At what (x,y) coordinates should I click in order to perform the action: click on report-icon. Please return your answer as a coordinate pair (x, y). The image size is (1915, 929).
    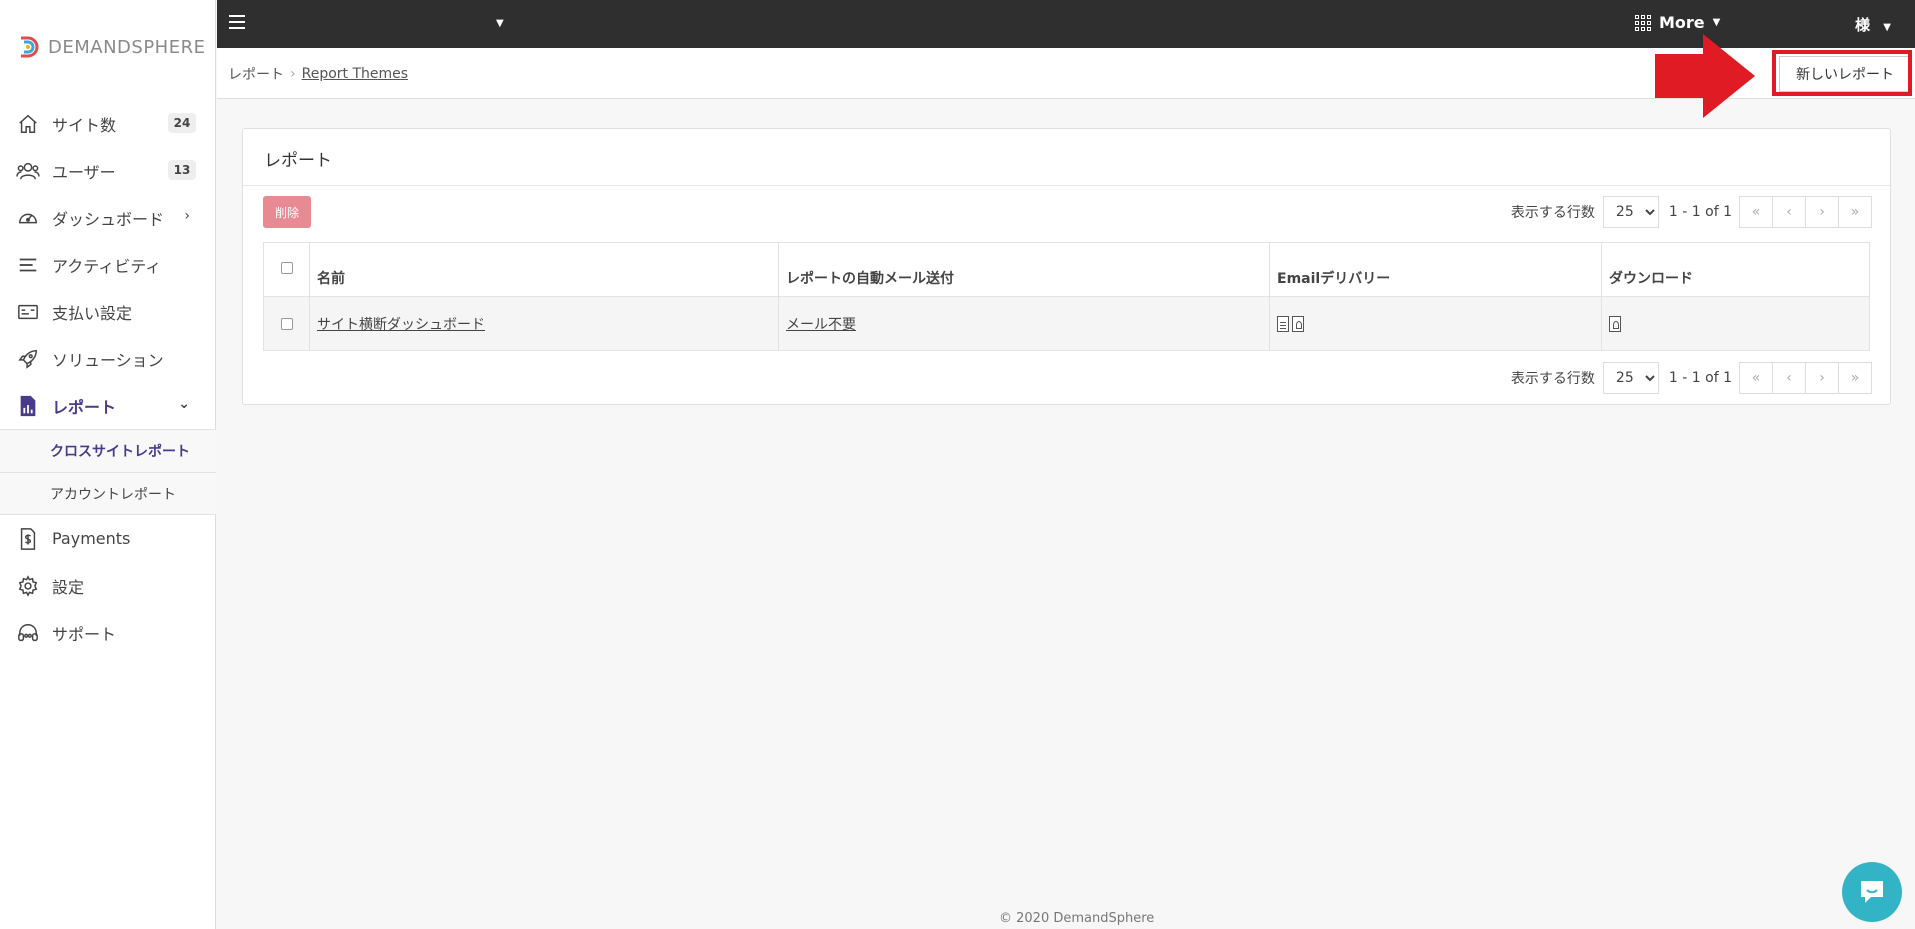
    Looking at the image, I should click on (28, 406).